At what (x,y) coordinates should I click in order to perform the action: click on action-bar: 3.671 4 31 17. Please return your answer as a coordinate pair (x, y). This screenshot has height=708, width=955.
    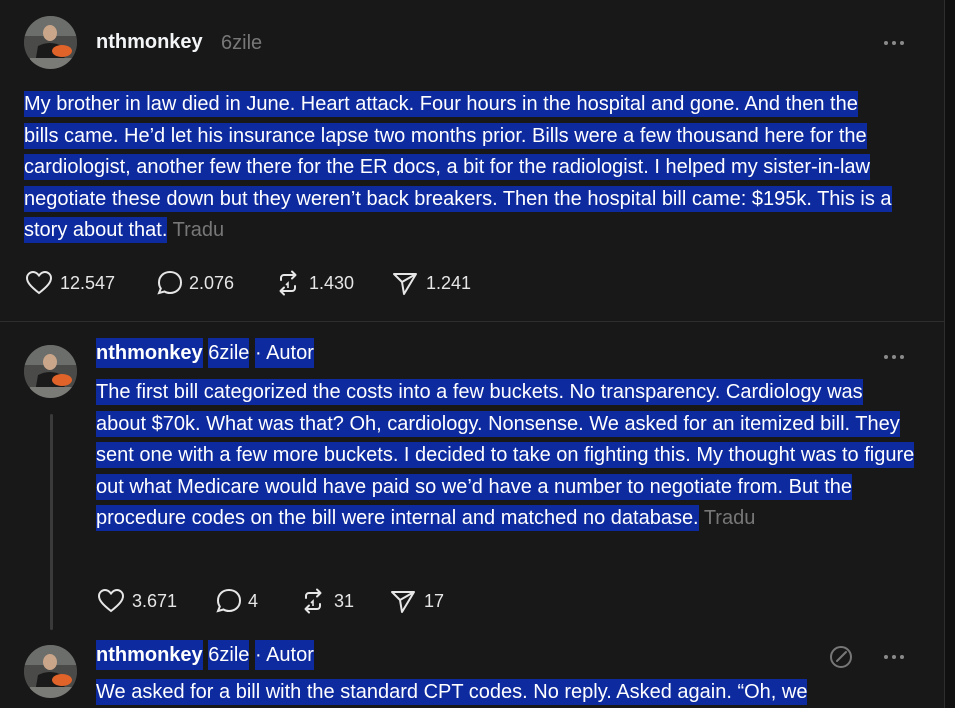
    Looking at the image, I should click on (270, 601).